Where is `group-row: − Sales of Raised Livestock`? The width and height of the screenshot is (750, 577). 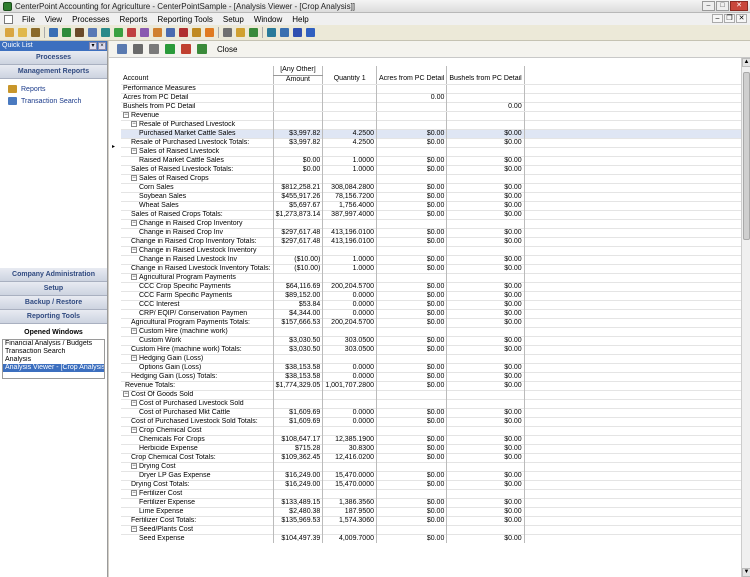 group-row: − Sales of Raised Livestock is located at coordinates (432, 151).